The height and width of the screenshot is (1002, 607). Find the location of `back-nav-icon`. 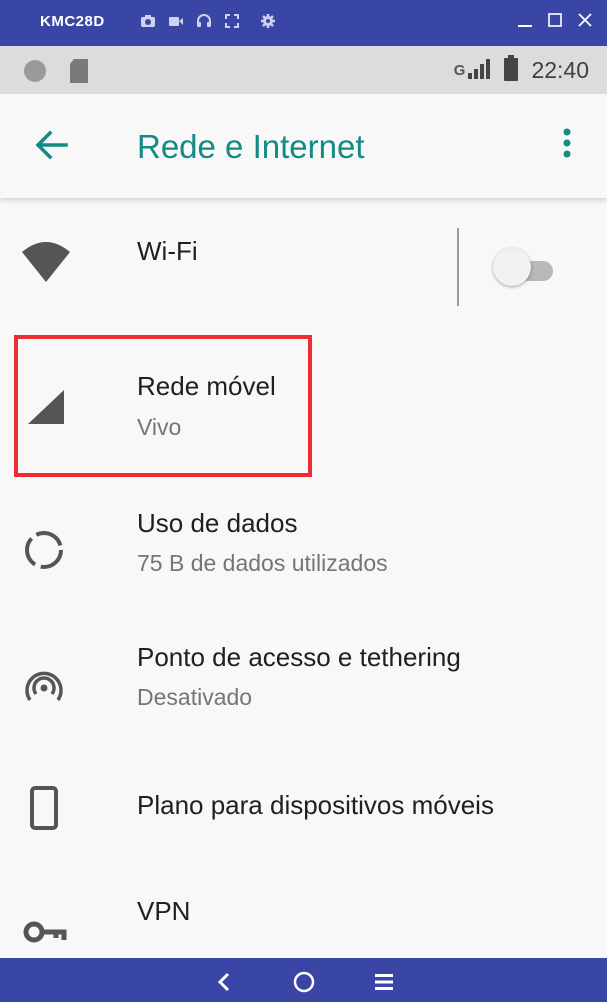

back-nav-icon is located at coordinates (223, 982).